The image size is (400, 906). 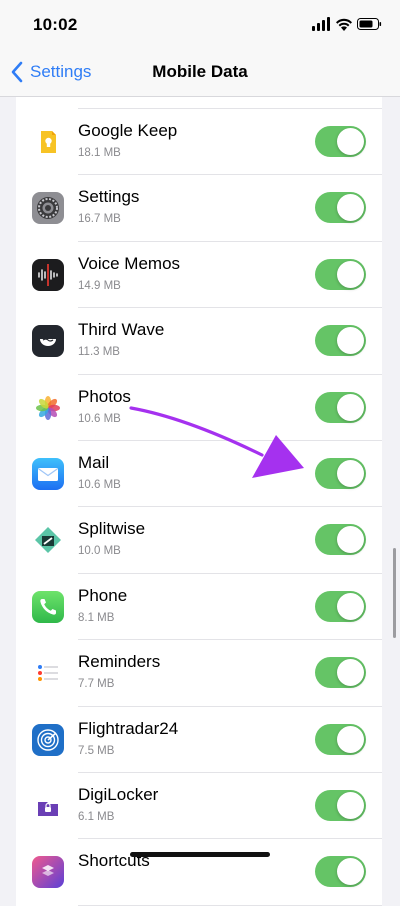 I want to click on list-item: Photos 10.6 MB, so click(x=199, y=408).